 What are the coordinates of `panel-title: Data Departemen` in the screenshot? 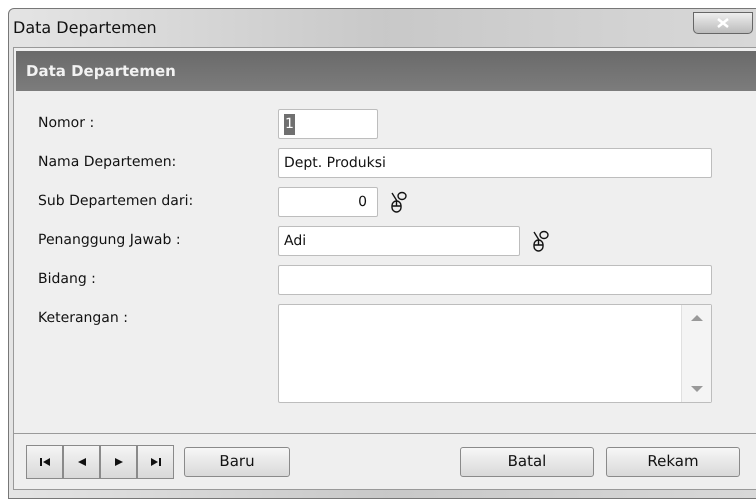 It's located at (101, 71).